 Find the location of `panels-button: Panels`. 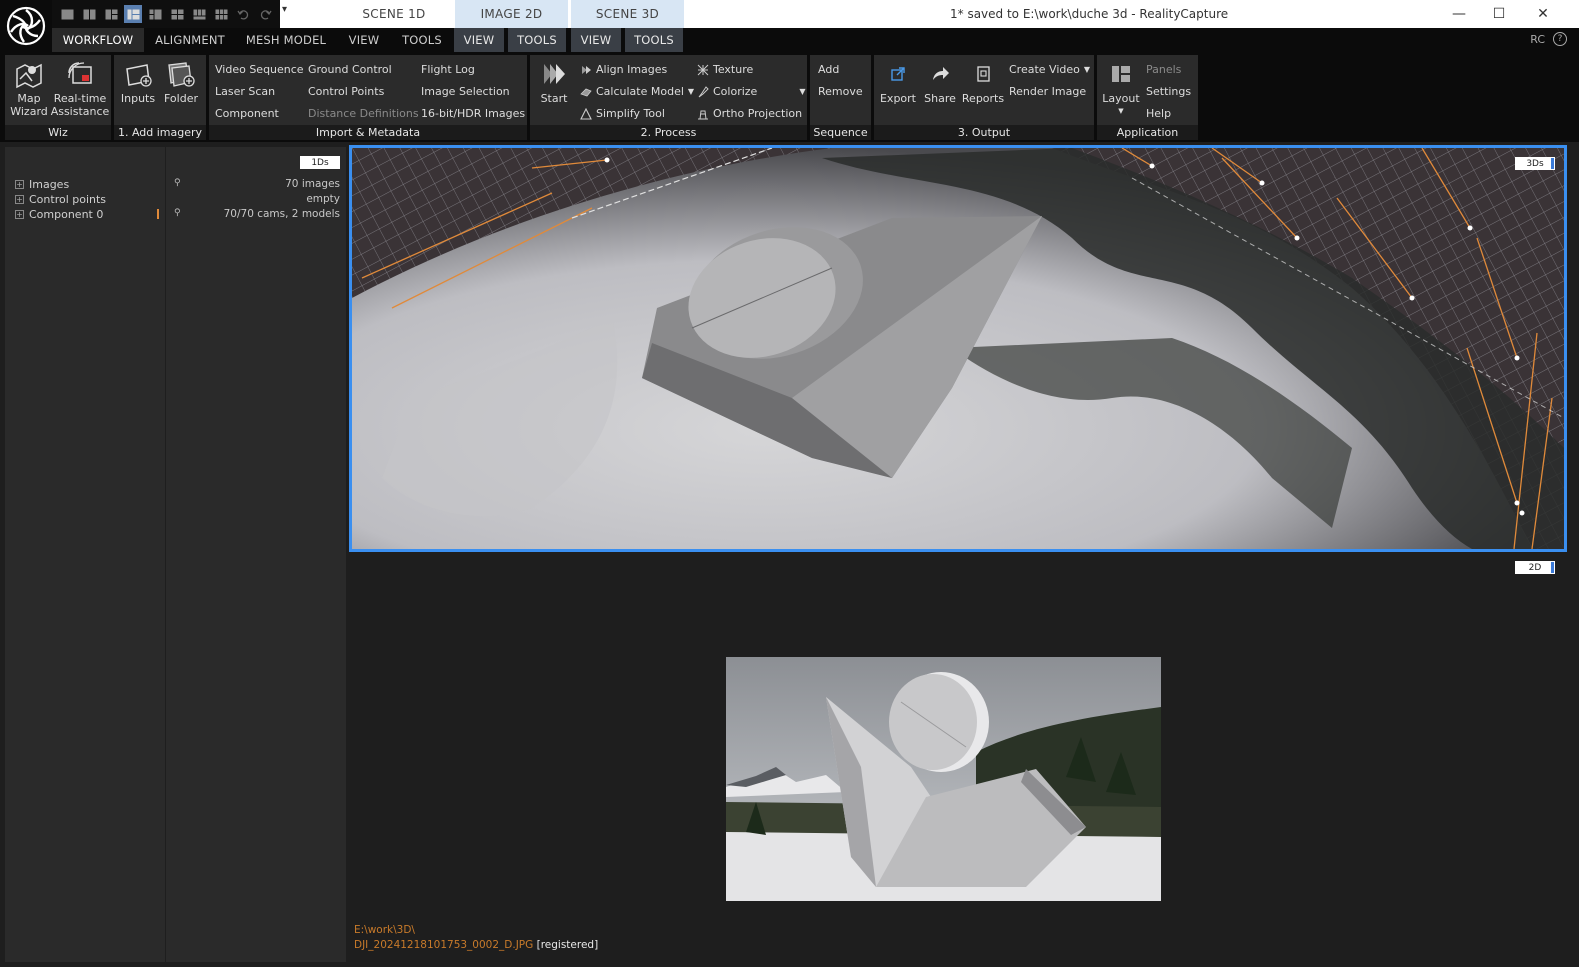

panels-button: Panels is located at coordinates (1163, 69).